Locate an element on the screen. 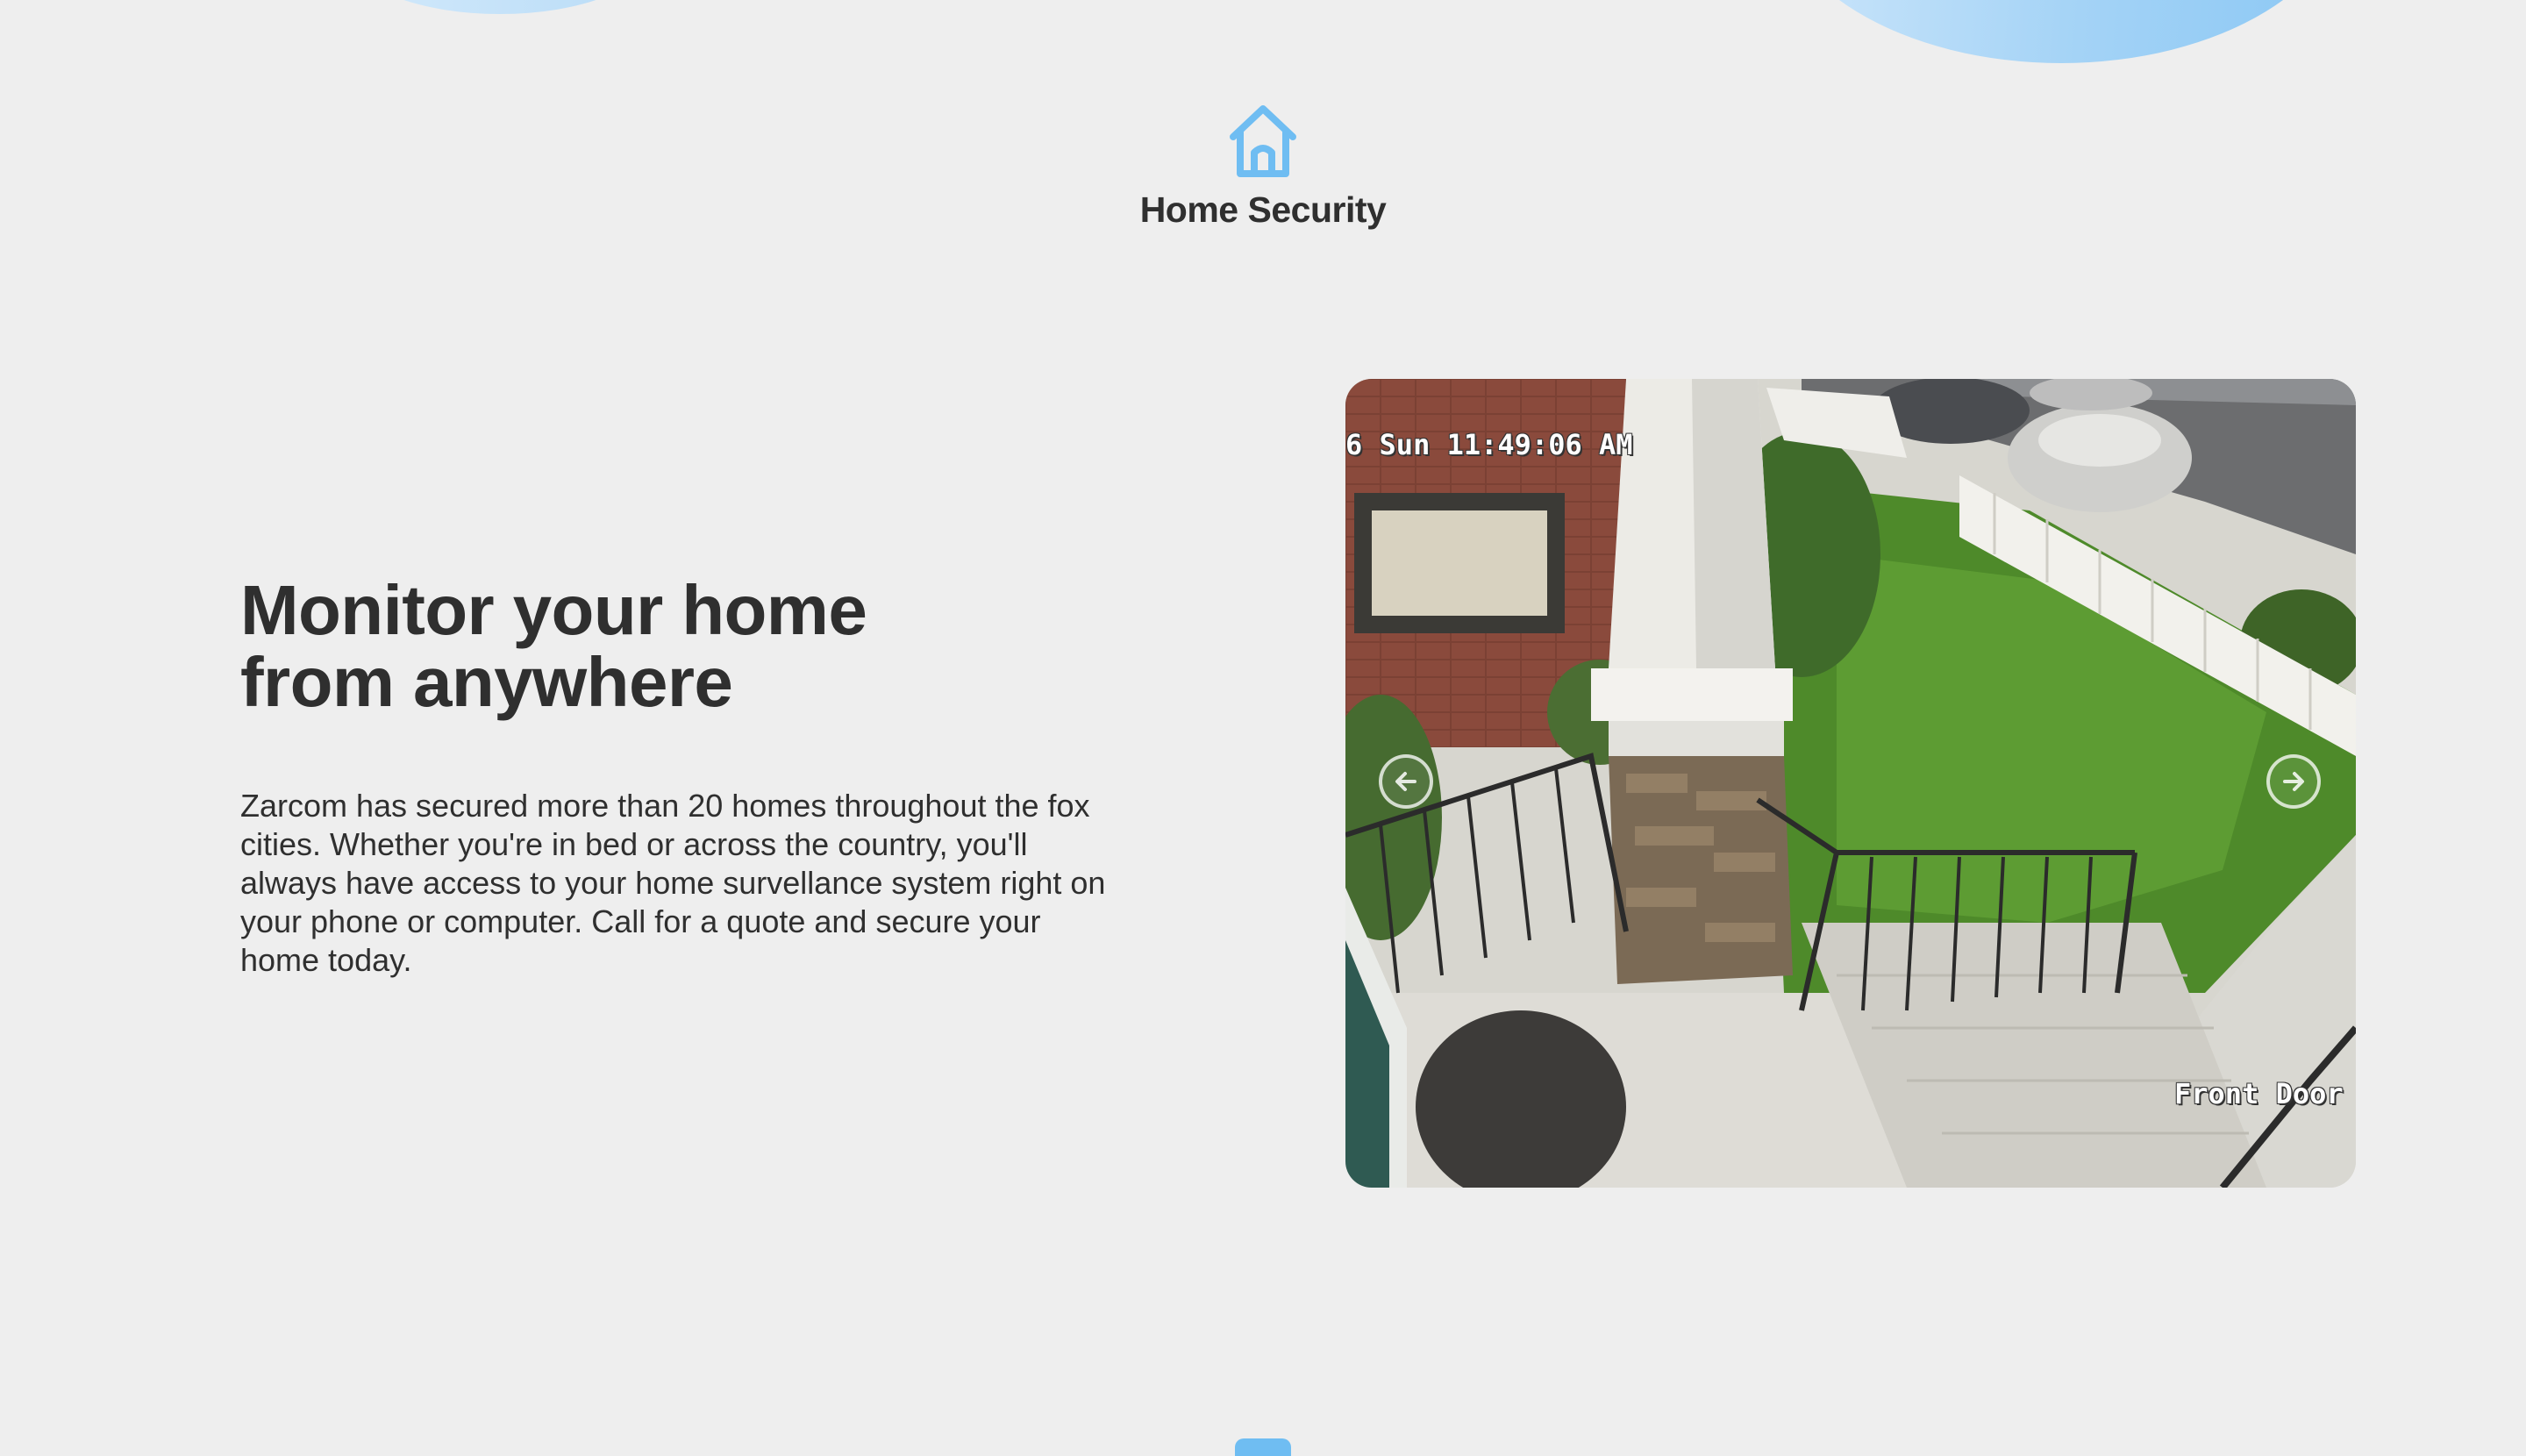 Image resolution: width=2526 pixels, height=1456 pixels. section-header: Home Security is located at coordinates (1263, 164).